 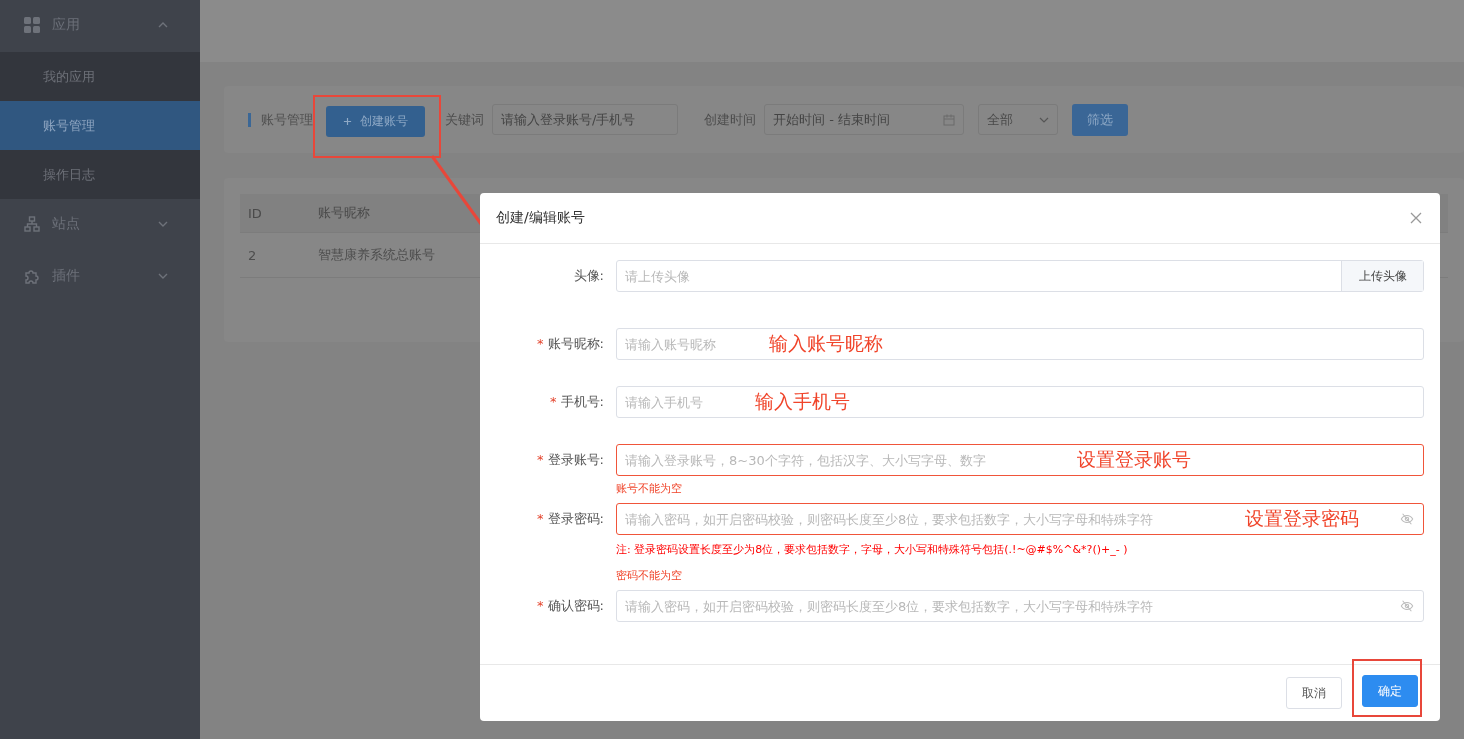 I want to click on annotation-text: 输入账号昵称, so click(x=826, y=343).